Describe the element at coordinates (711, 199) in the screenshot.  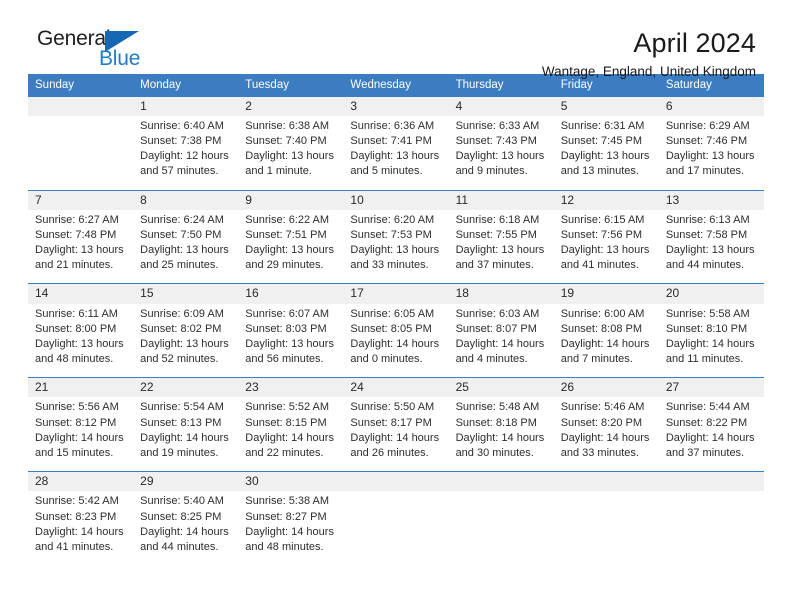
I see `day-number: 13` at that location.